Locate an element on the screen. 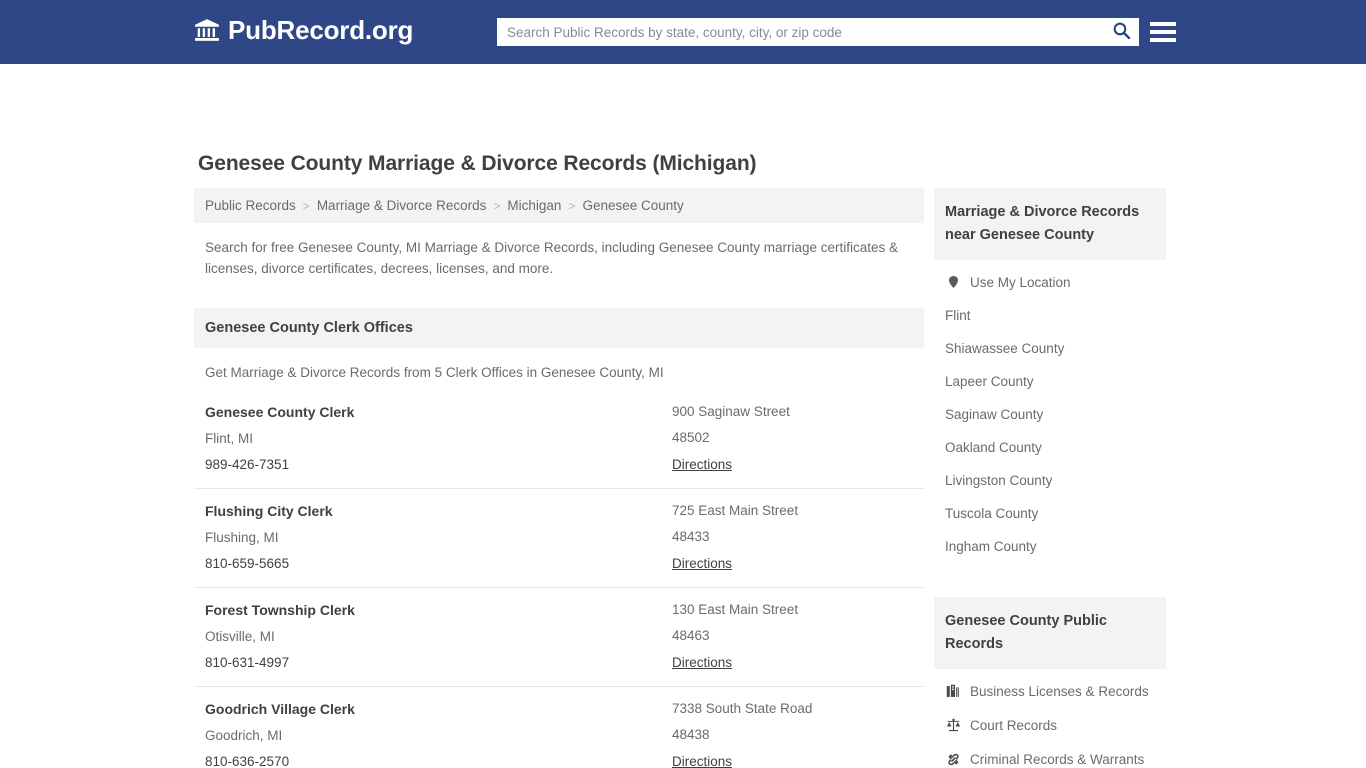 The image size is (1366, 768). chain-link-icon is located at coordinates (953, 759).